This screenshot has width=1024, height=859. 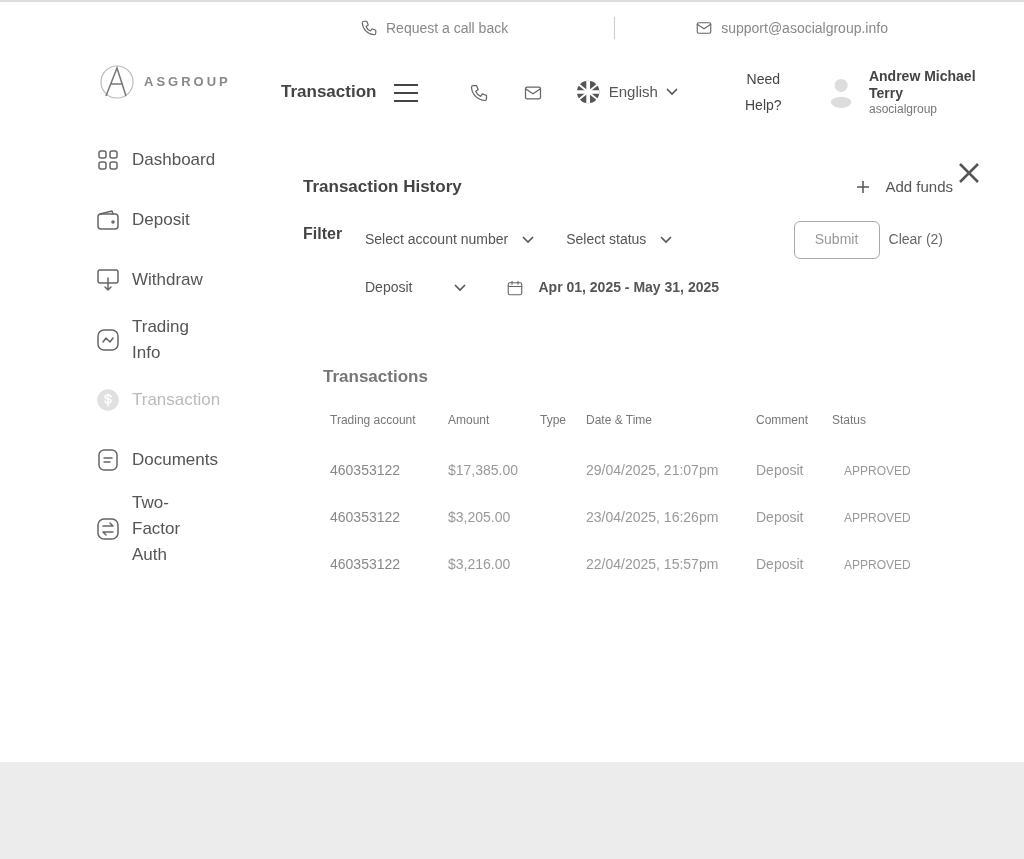 What do you see at coordinates (108, 280) in the screenshot?
I see `monitor-download-icon` at bounding box center [108, 280].